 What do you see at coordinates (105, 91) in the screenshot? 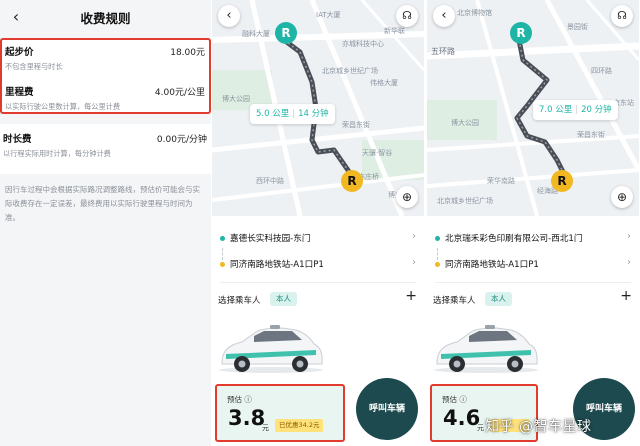
I see `mileage-fee-row: 里程费 4.00元/公里` at bounding box center [105, 91].